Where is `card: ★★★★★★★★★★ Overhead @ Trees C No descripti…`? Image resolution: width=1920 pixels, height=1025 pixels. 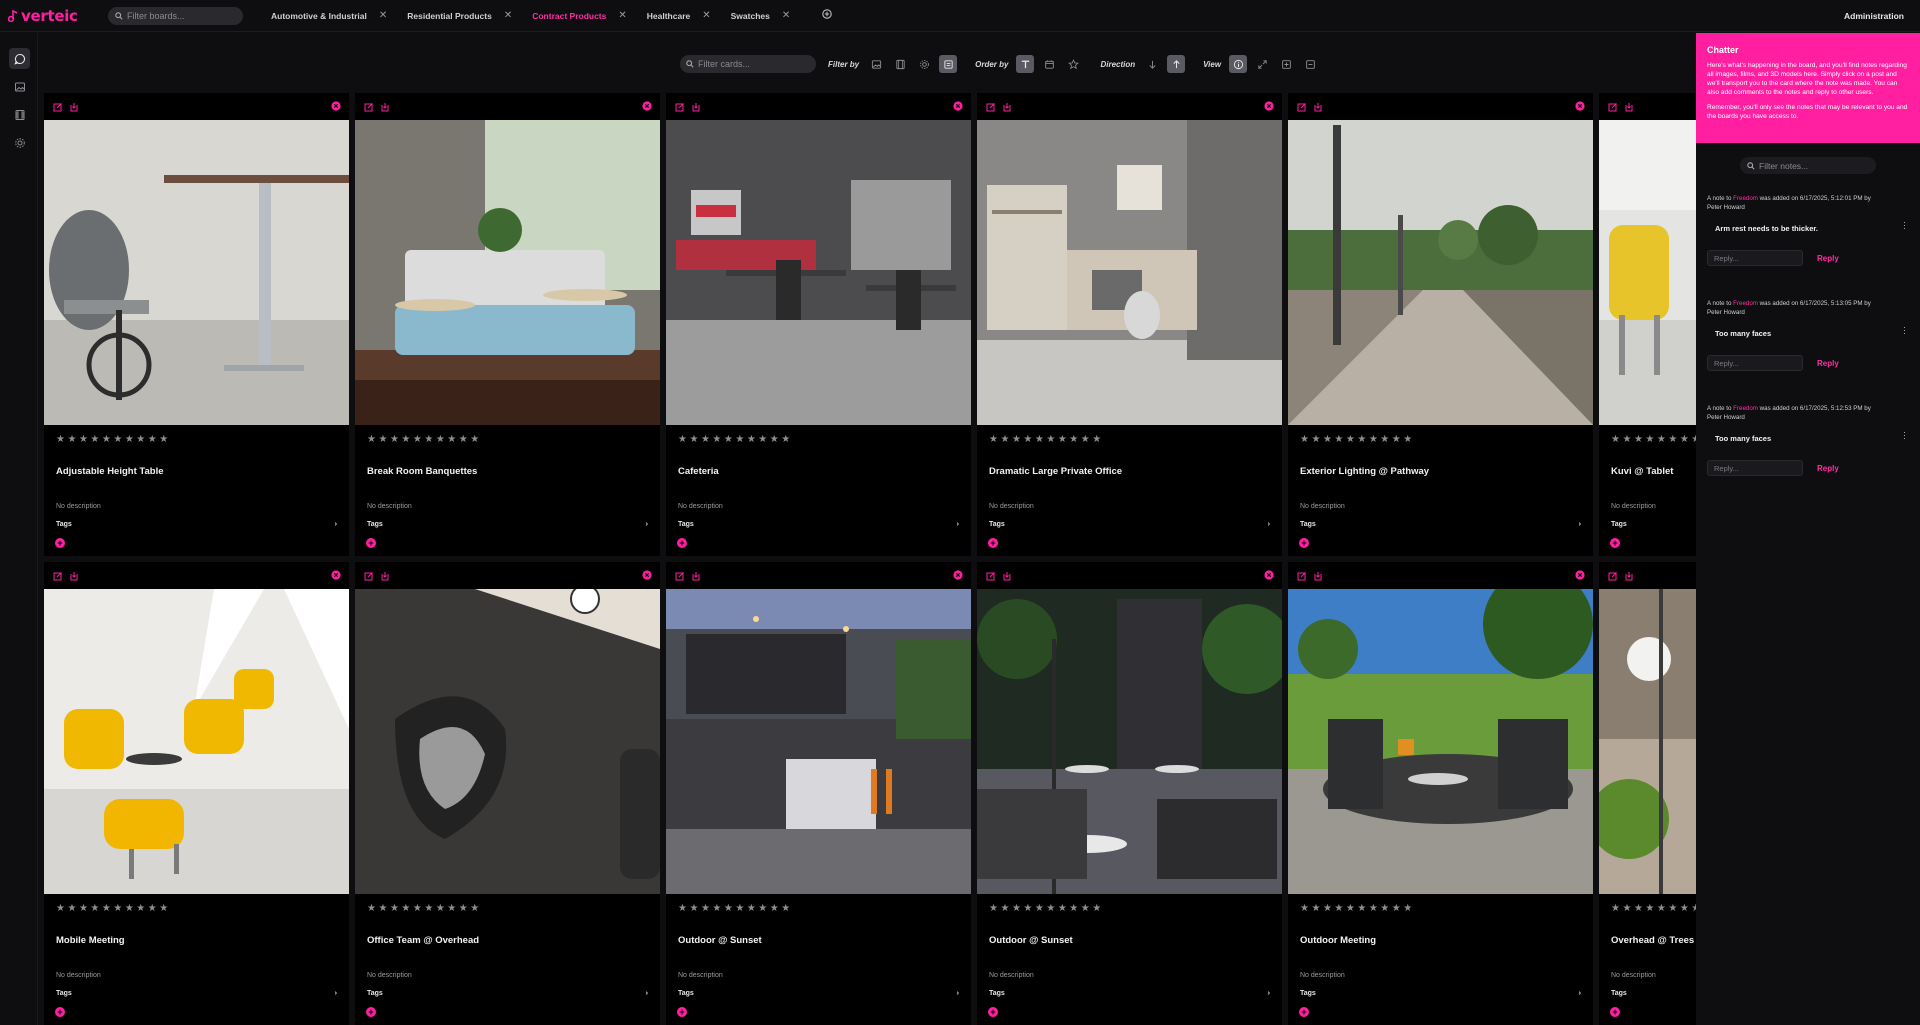 card: ★★★★★★★★★★ Overhead @ Trees C No descripti… is located at coordinates (1647, 793).